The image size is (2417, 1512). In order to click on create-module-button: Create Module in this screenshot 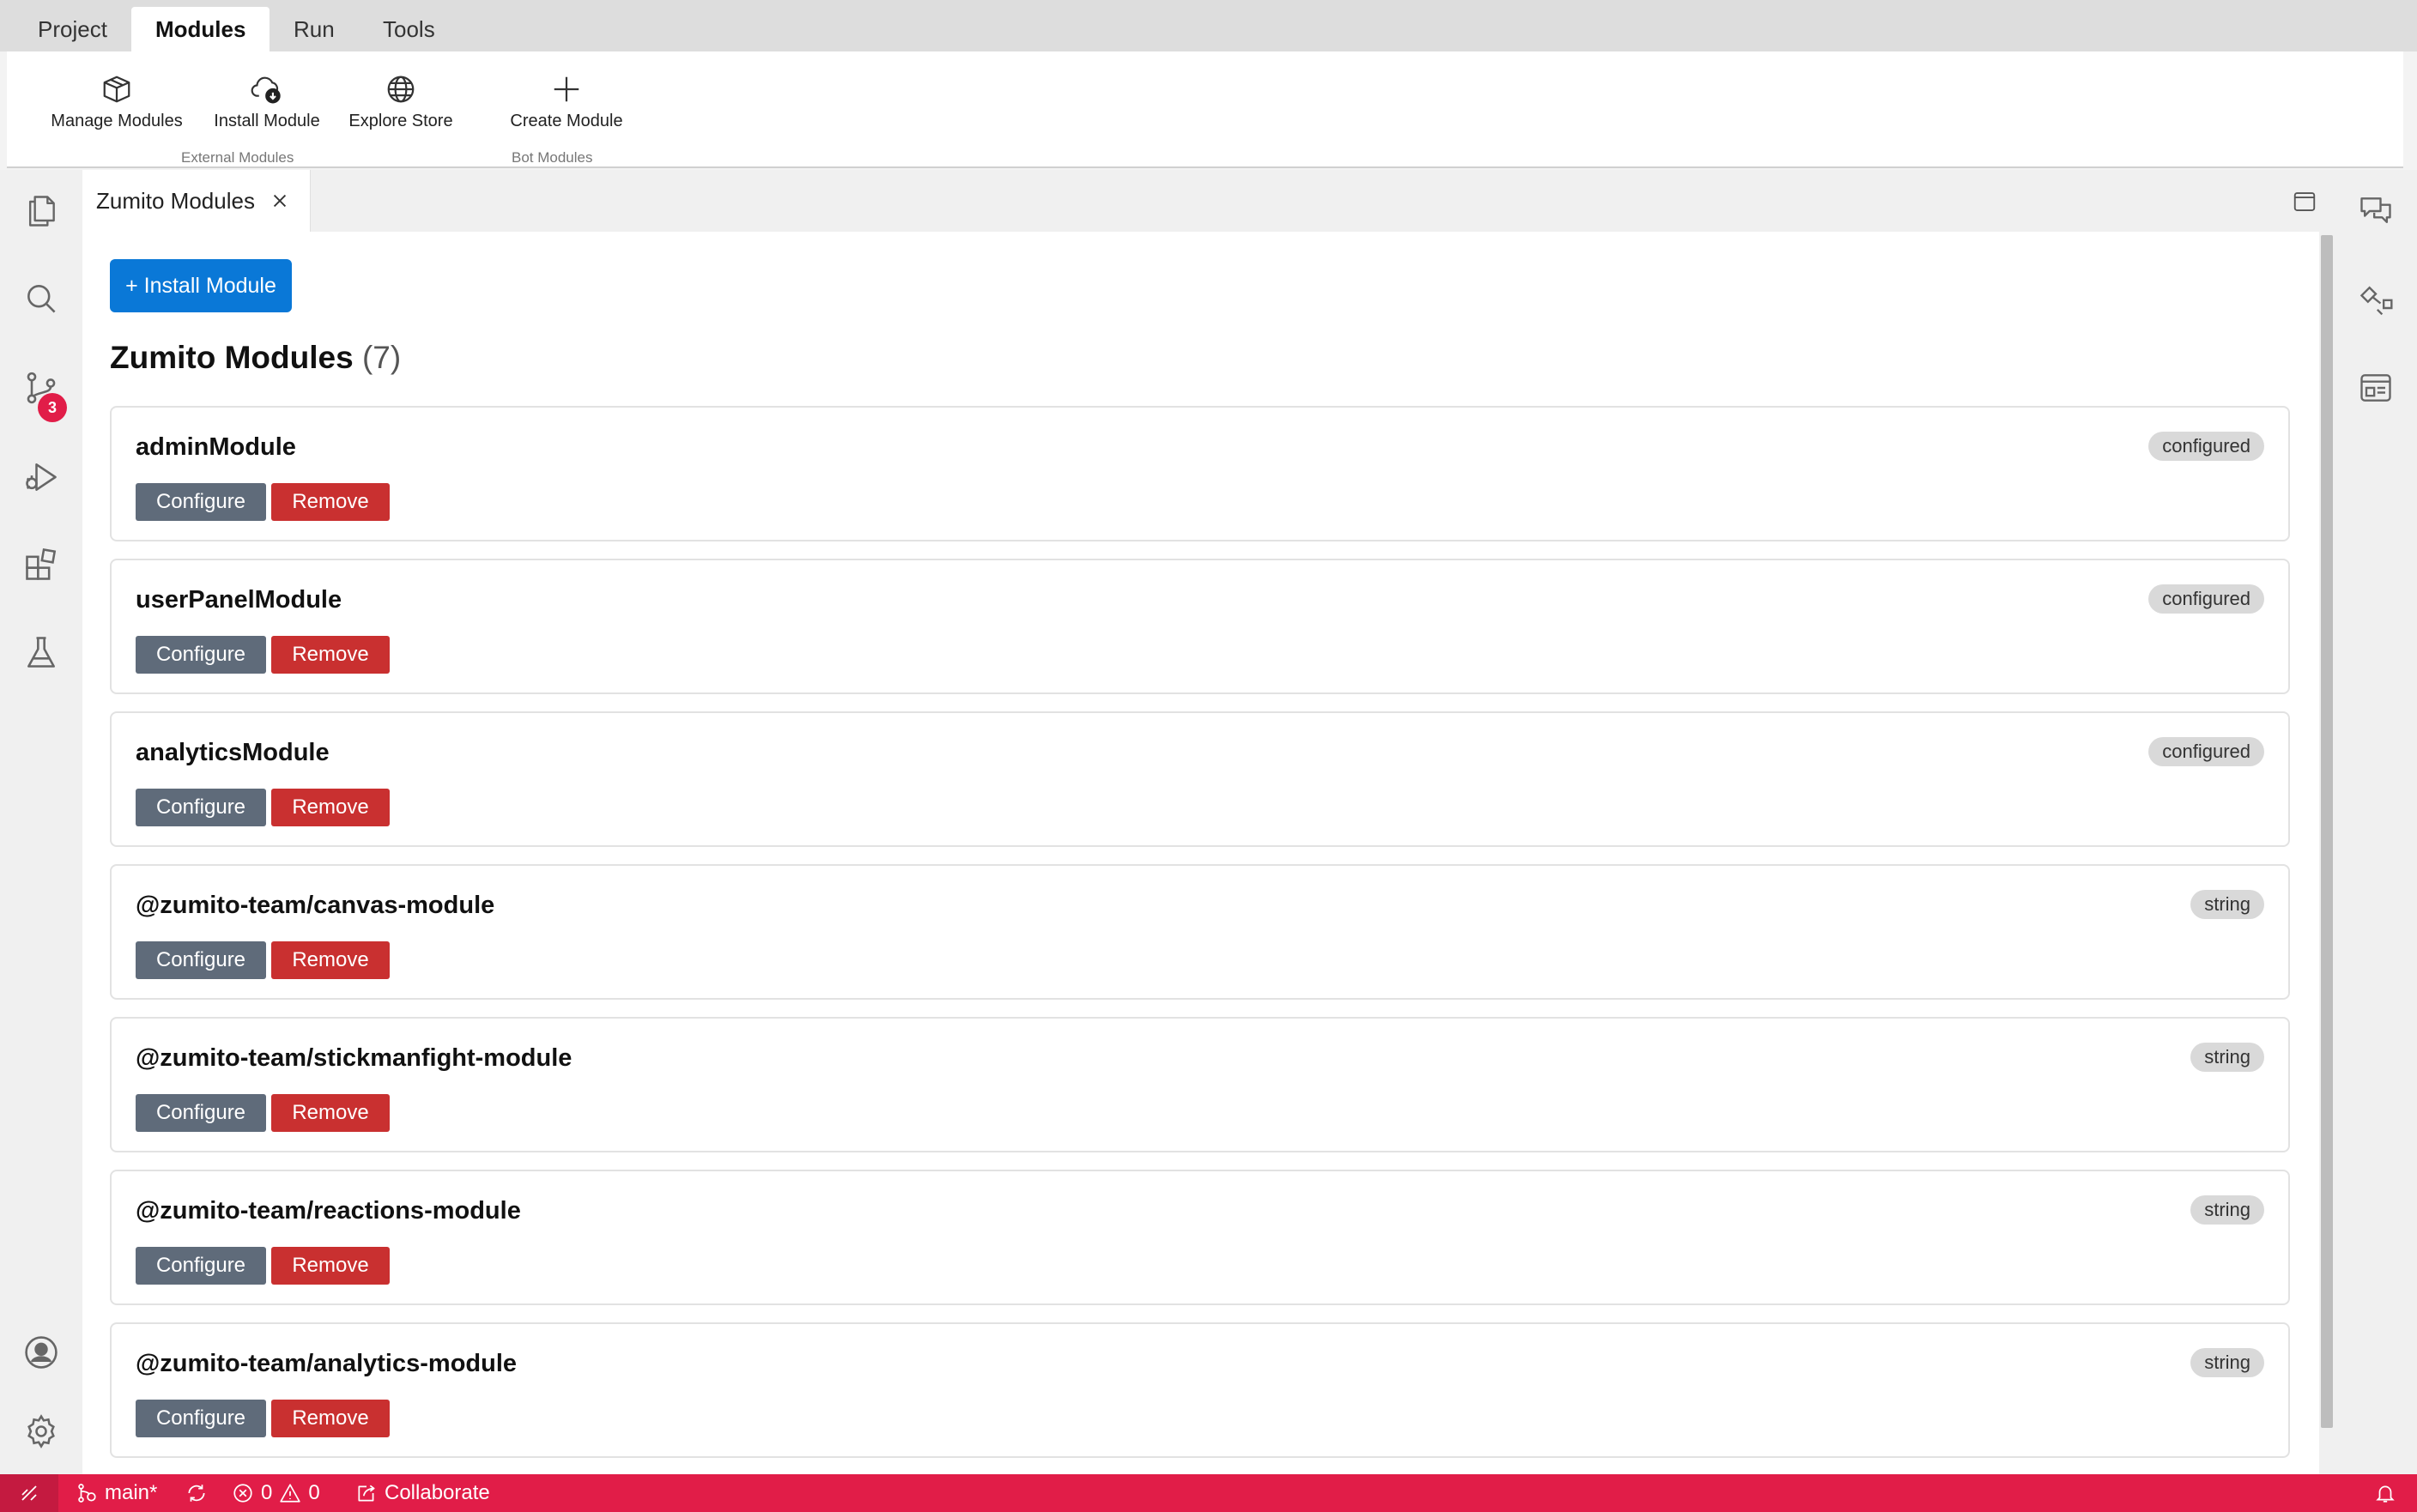, I will do `click(566, 101)`.